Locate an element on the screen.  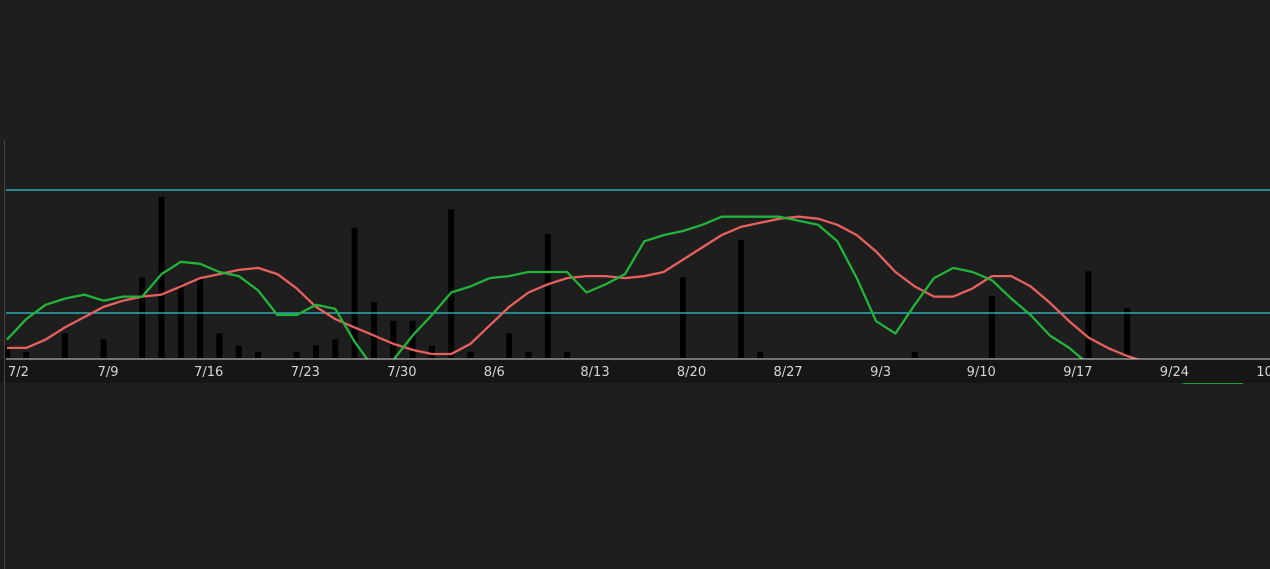
x-tick-label: 7/30 is located at coordinates (401, 372).